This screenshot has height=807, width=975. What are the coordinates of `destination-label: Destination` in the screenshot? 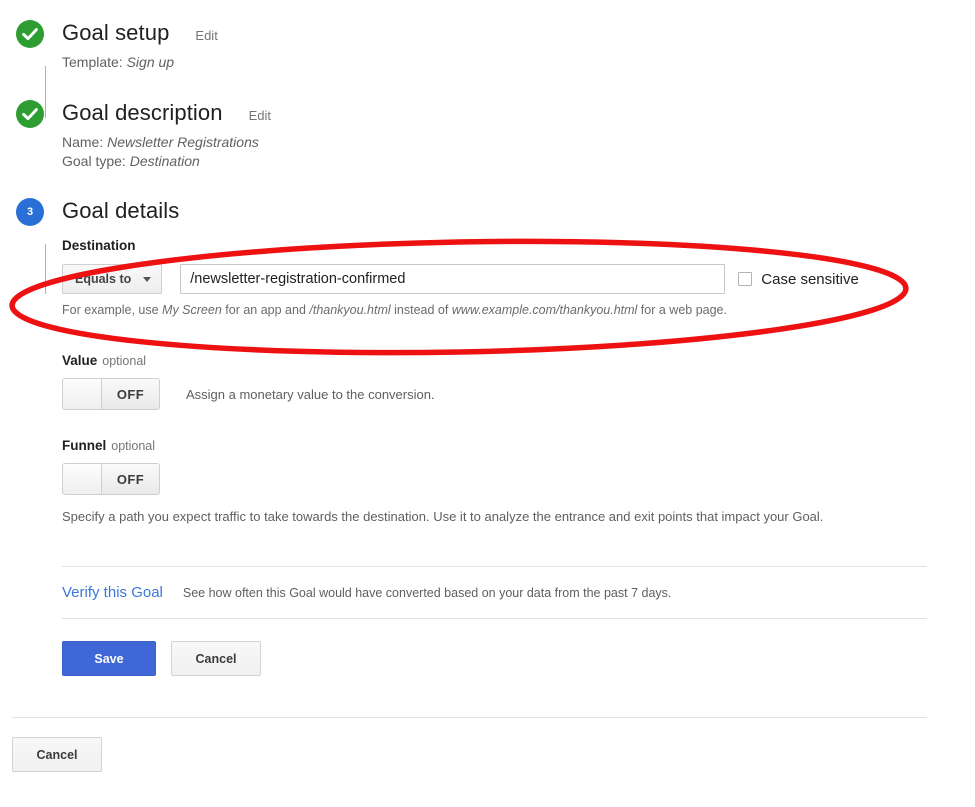 It's located at (99, 245).